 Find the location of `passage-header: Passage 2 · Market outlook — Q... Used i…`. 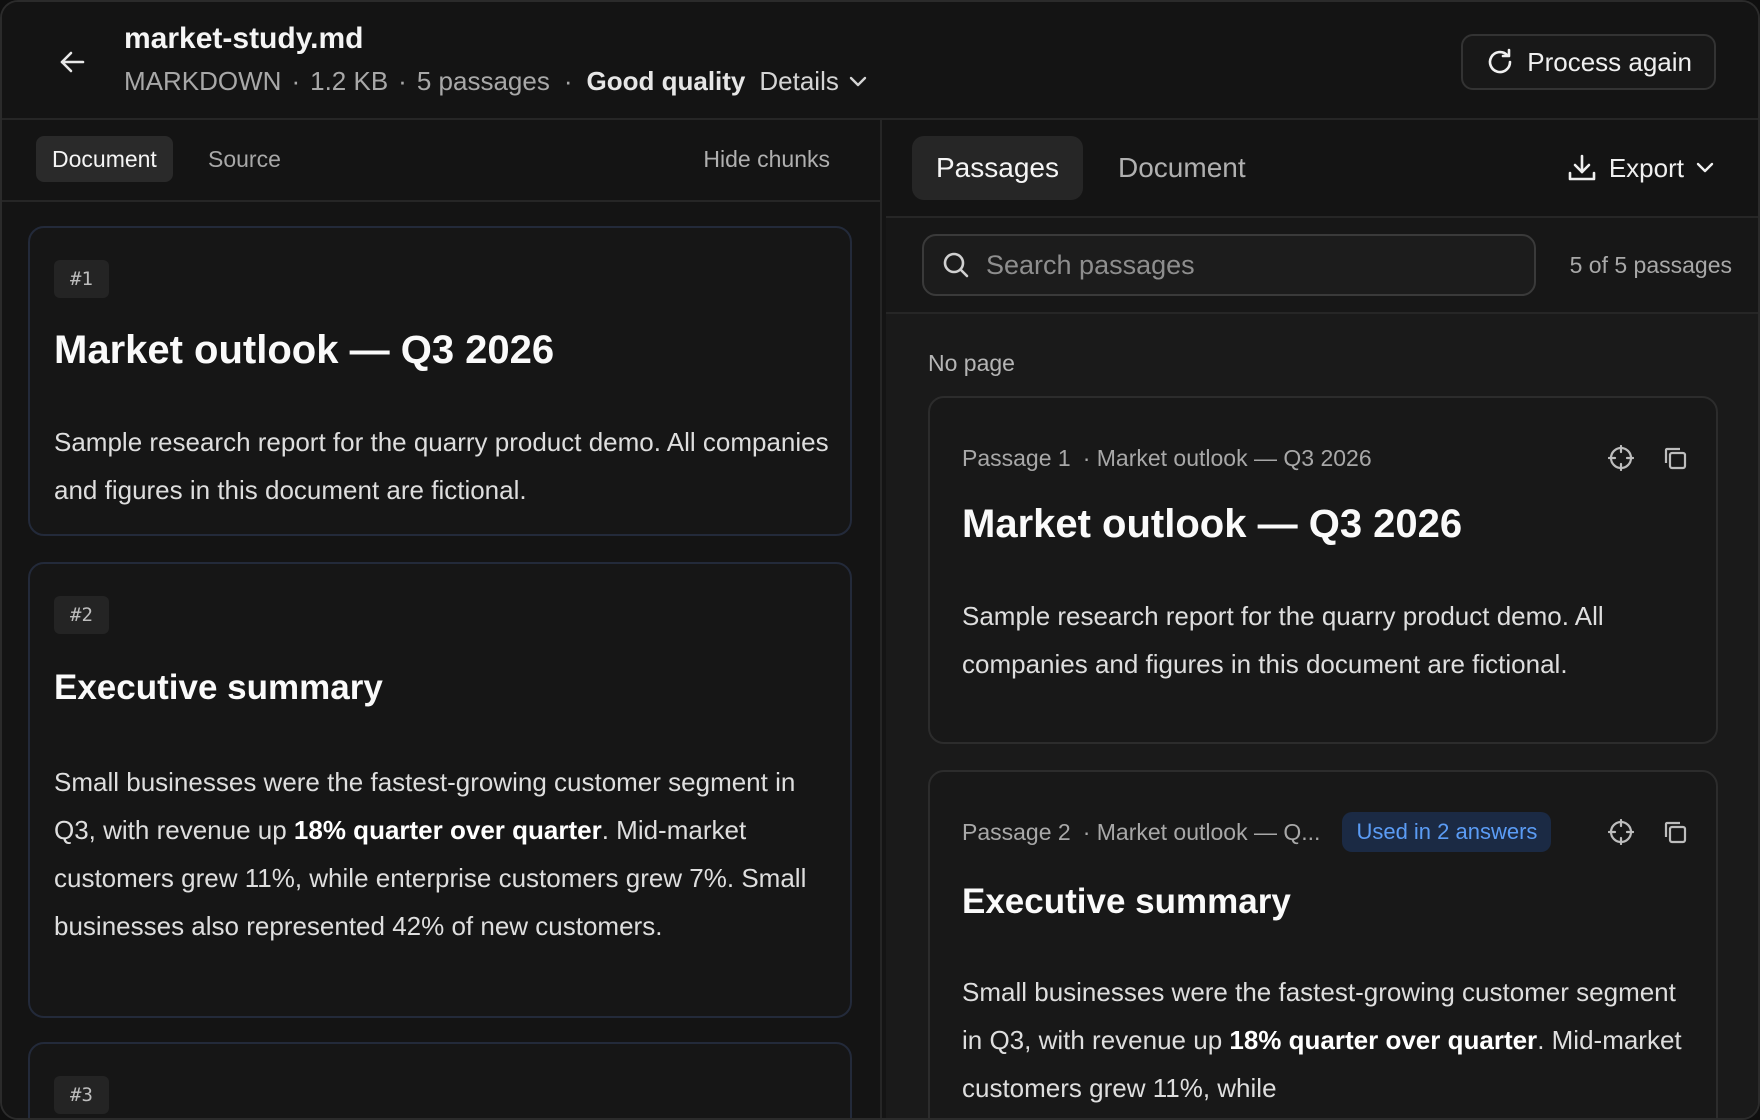

passage-header: Passage 2 · Market outlook — Q... Used i… is located at coordinates (1327, 832).